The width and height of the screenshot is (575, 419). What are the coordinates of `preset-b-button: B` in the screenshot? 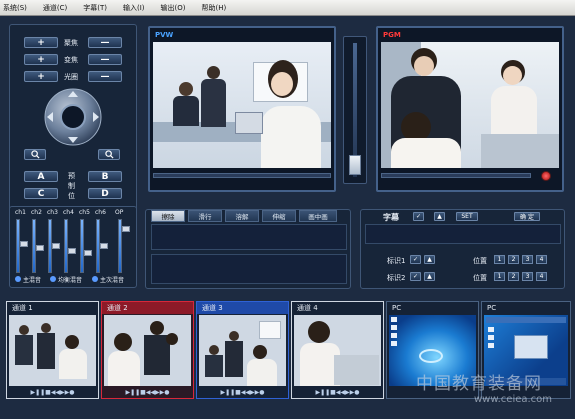 It's located at (105, 176).